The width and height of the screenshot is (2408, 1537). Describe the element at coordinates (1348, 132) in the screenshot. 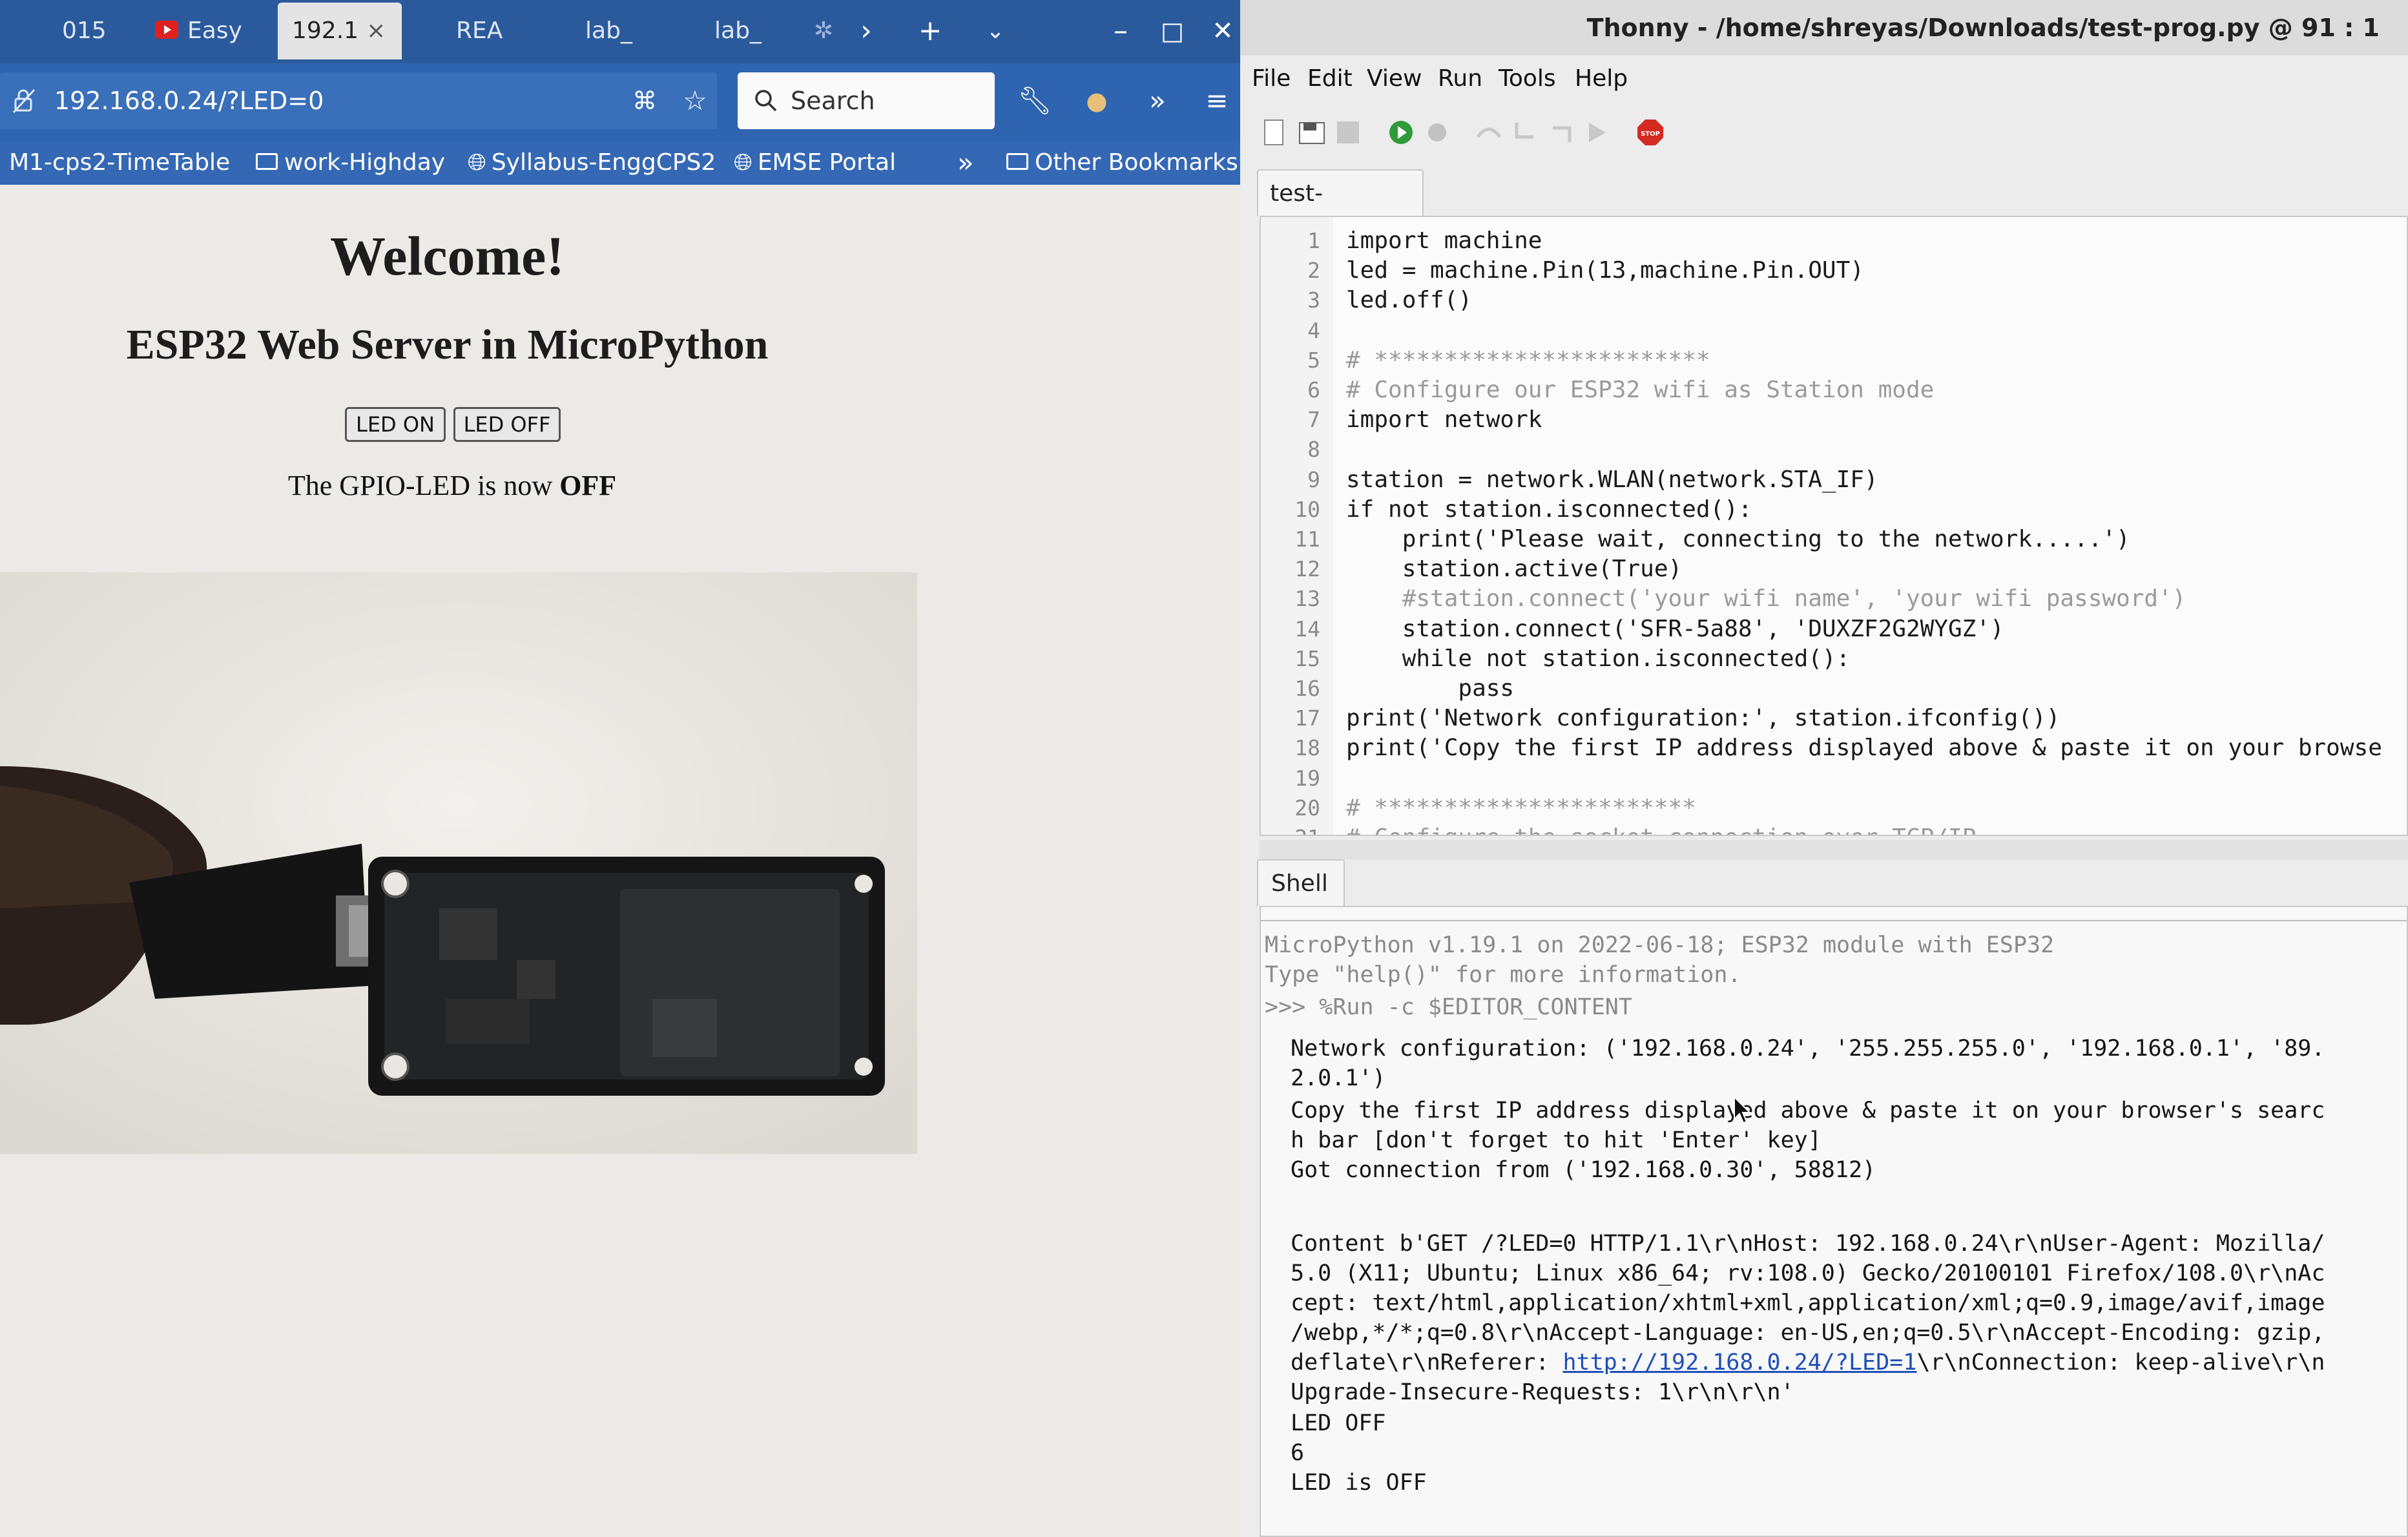

I see `save-file-icon` at that location.